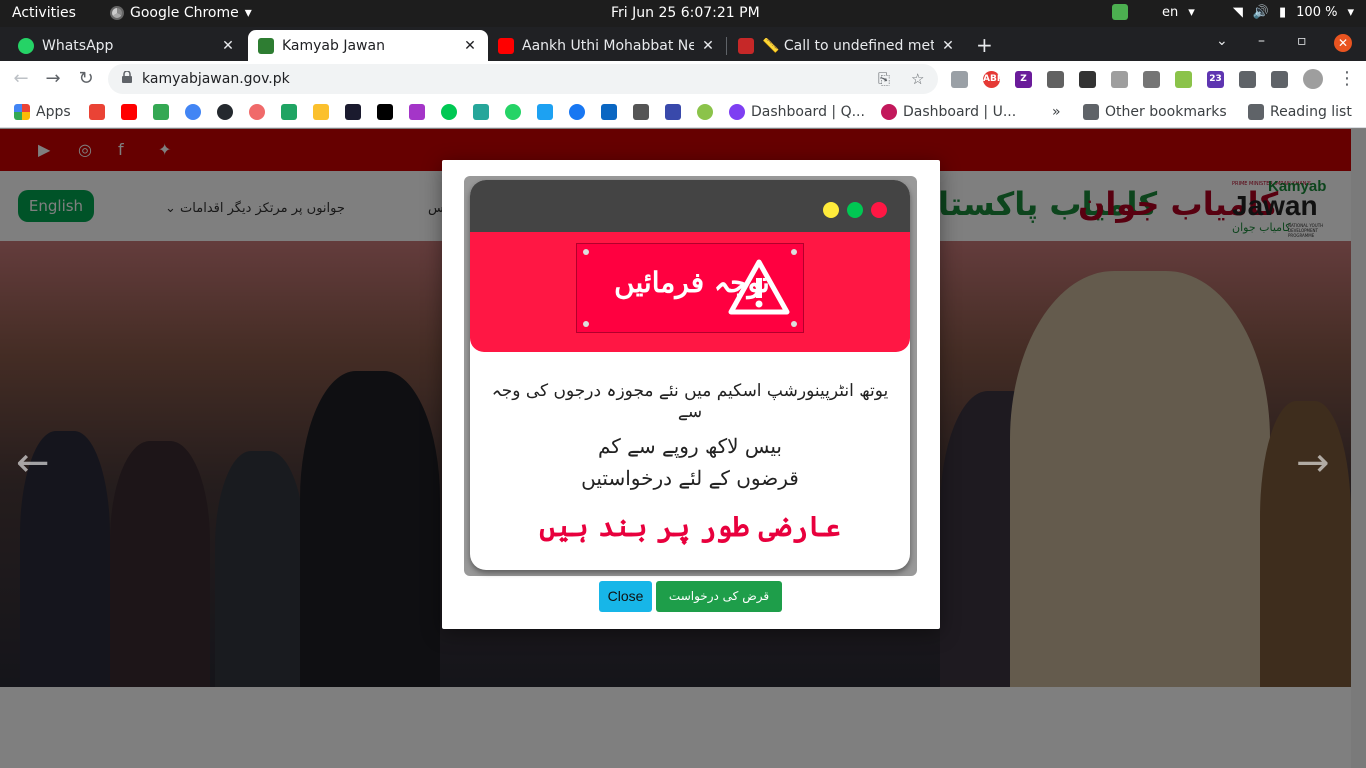 The width and height of the screenshot is (1366, 768). What do you see at coordinates (417, 112) in the screenshot?
I see `h-icon` at bounding box center [417, 112].